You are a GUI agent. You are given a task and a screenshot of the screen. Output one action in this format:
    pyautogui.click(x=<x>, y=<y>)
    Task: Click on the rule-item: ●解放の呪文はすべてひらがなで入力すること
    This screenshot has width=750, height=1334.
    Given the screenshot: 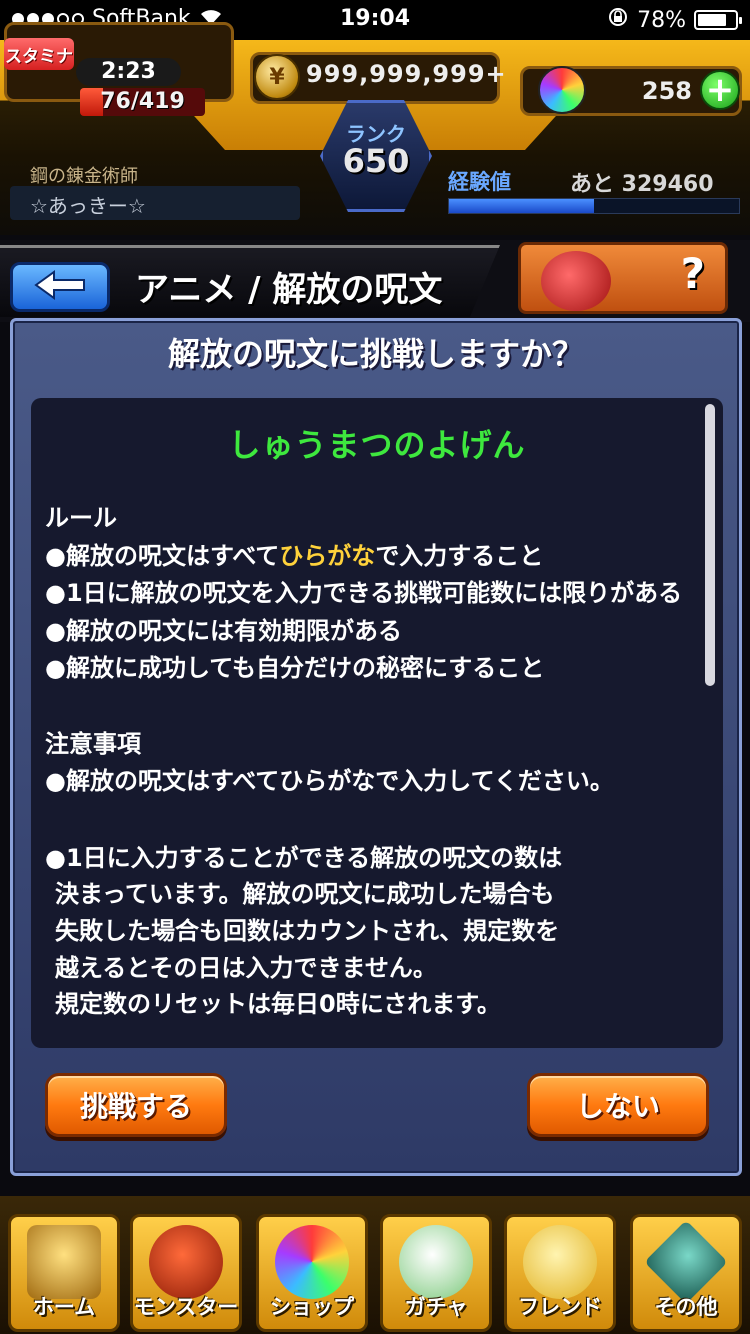 What is the action you would take?
    pyautogui.click(x=294, y=556)
    